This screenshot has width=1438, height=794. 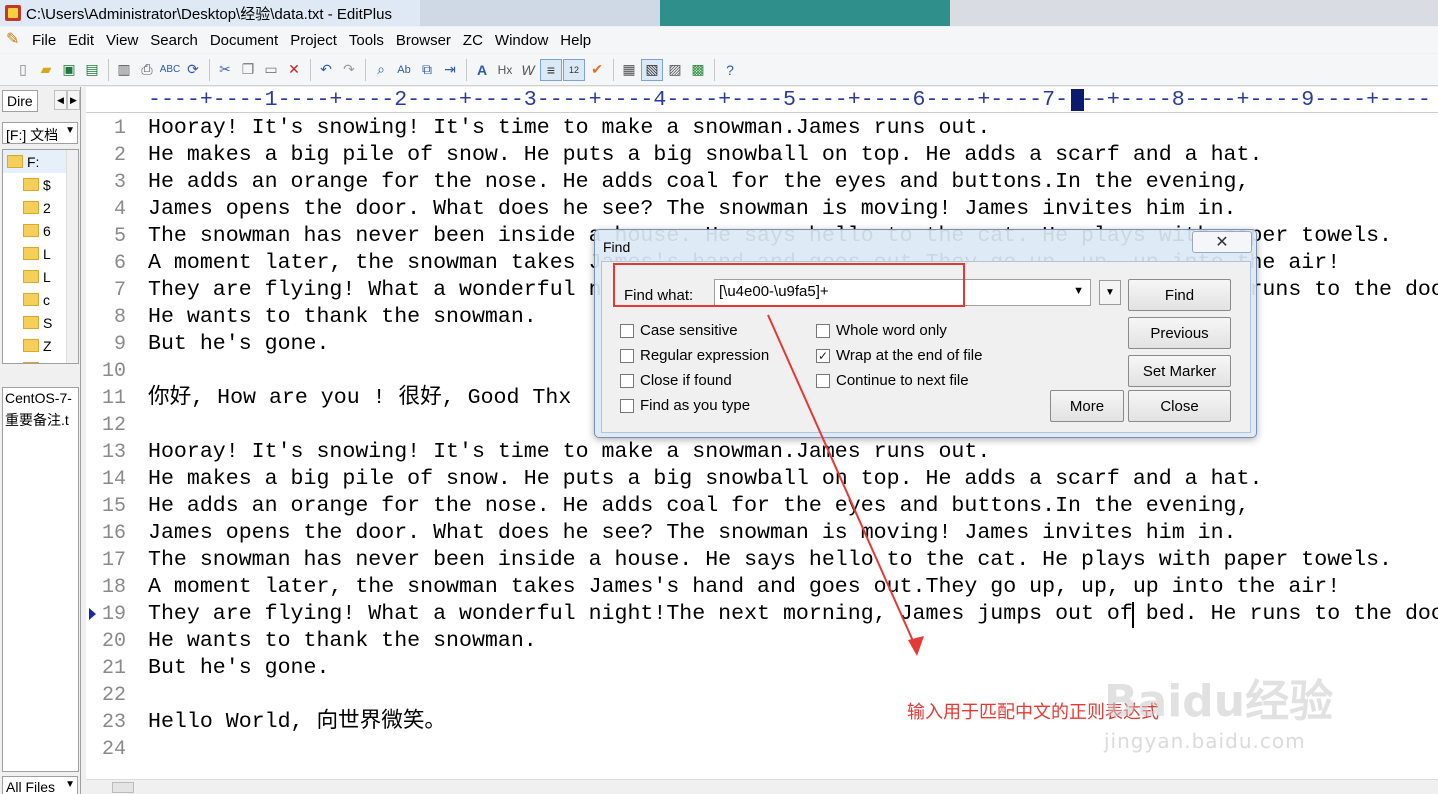 I want to click on close-if-found-checkbox: Close if found, so click(x=676, y=380).